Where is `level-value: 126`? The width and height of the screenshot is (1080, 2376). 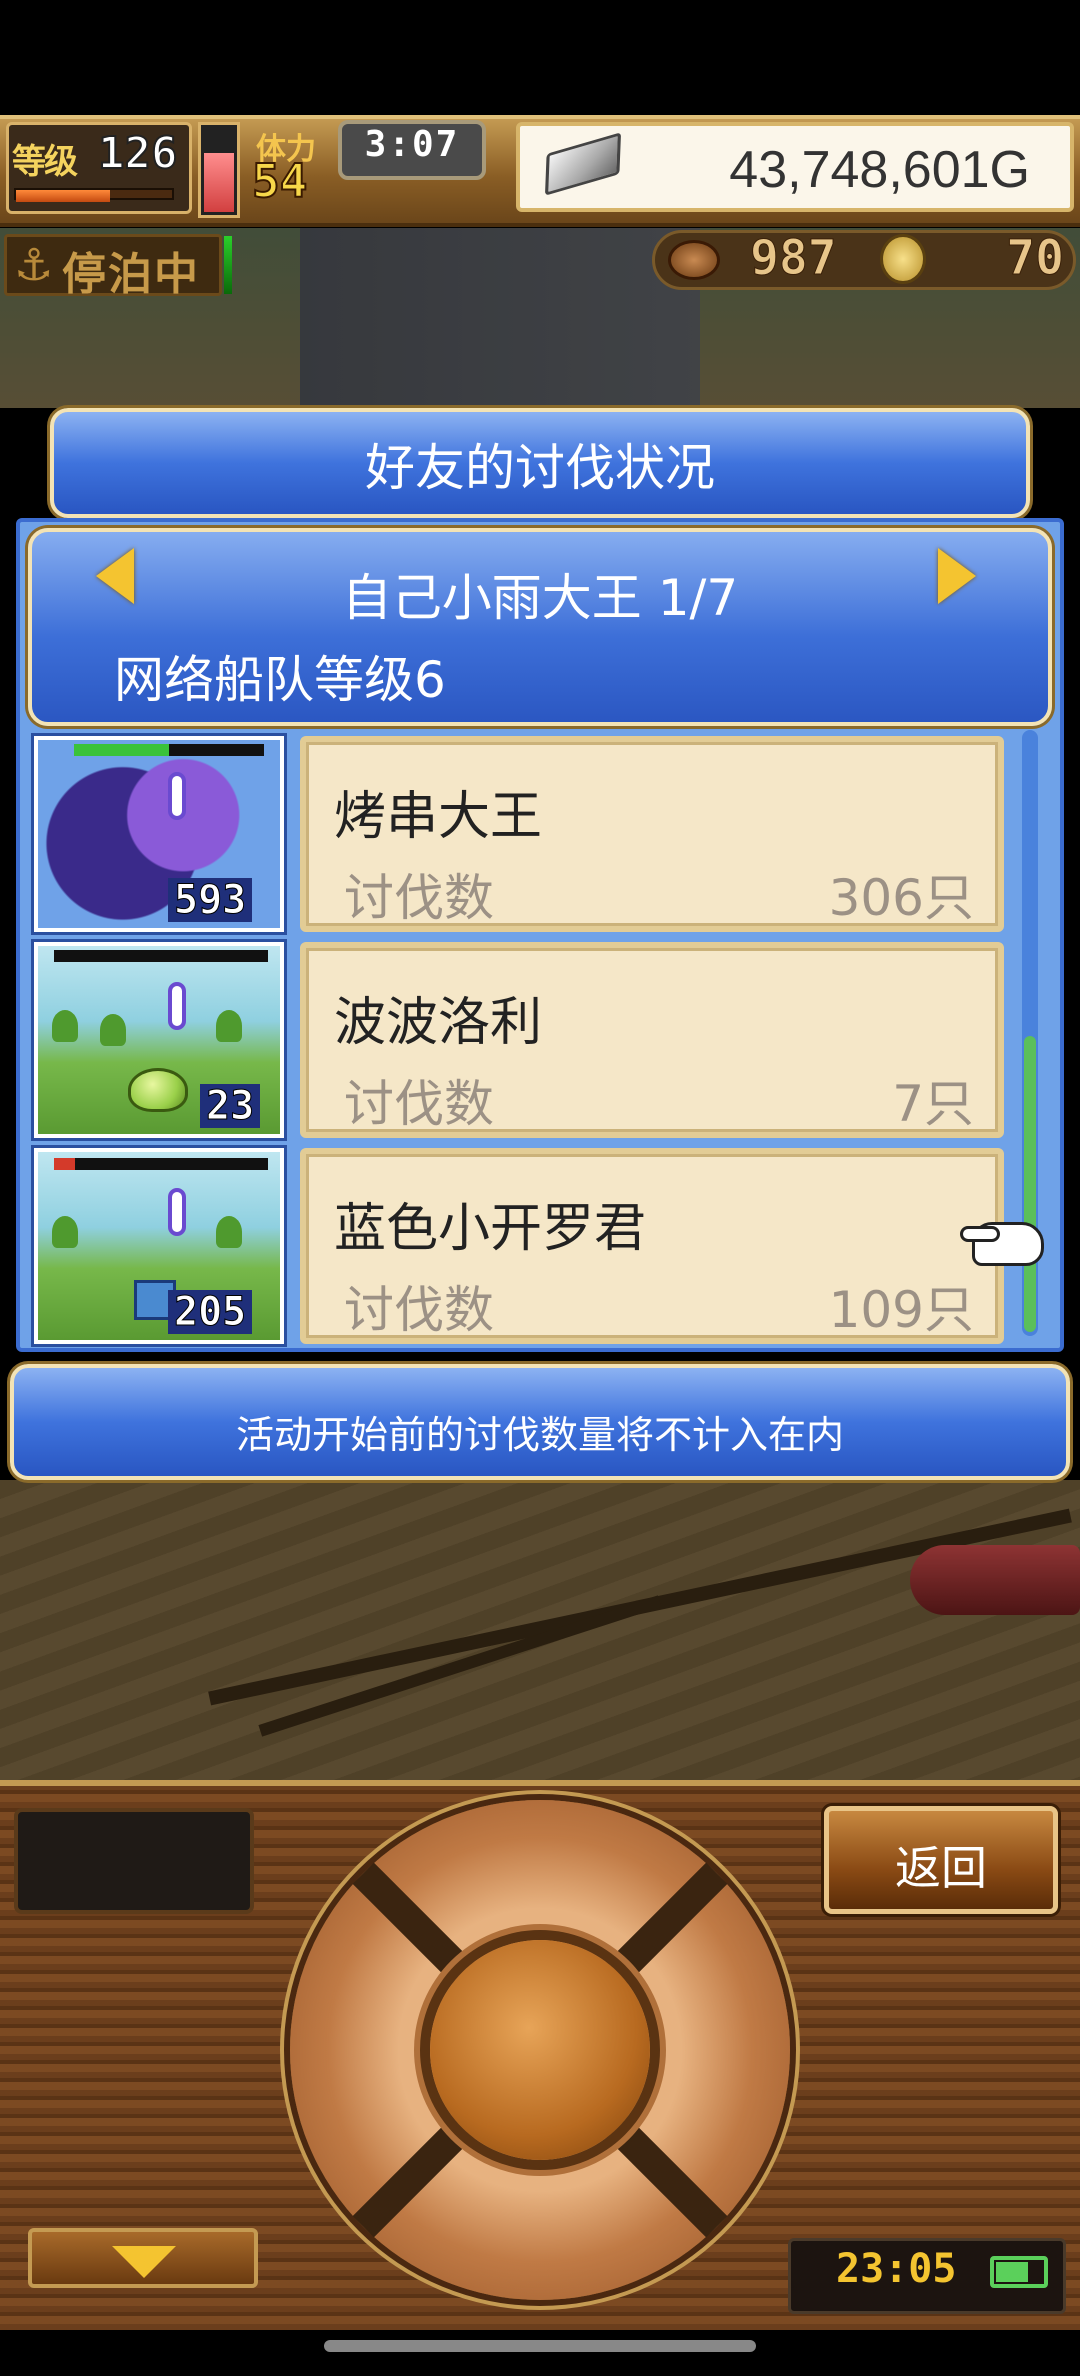
level-value: 126 is located at coordinates (137, 153).